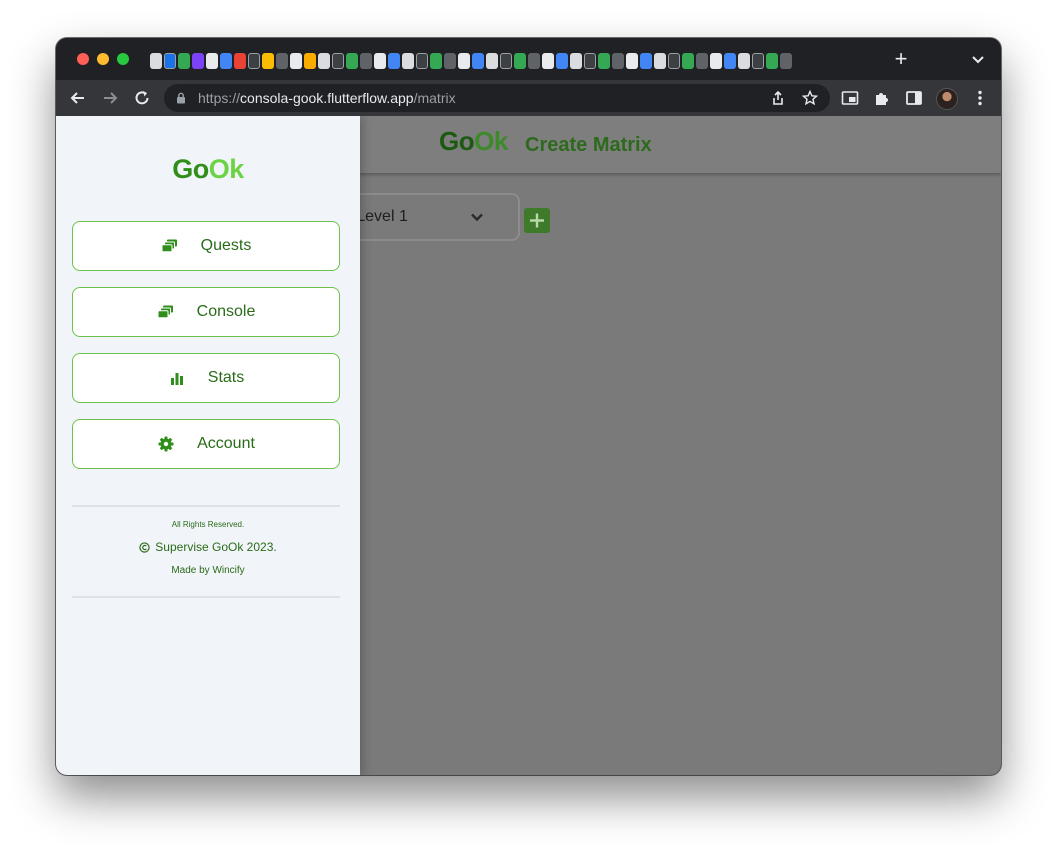 The width and height of the screenshot is (1057, 849). I want to click on nav-stats-button: Stats, so click(206, 378).